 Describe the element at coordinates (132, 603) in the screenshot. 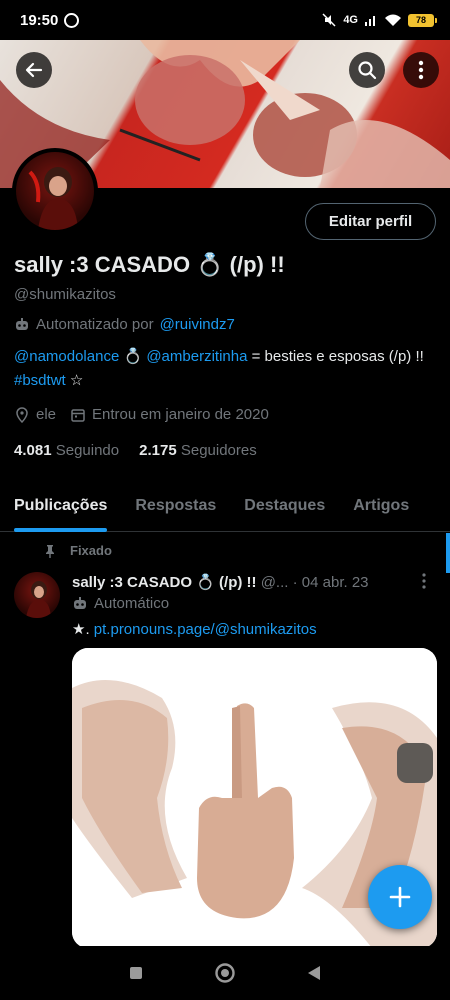

I see `post-automated-text: Automático` at that location.